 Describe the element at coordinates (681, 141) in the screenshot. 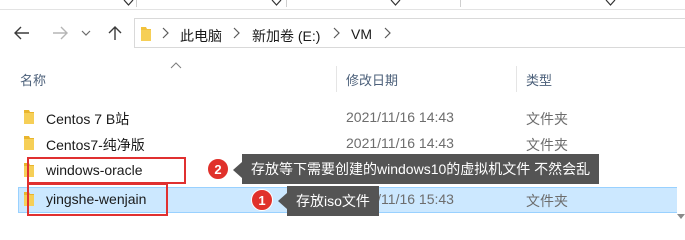

I see `vertical-scrollbar` at that location.